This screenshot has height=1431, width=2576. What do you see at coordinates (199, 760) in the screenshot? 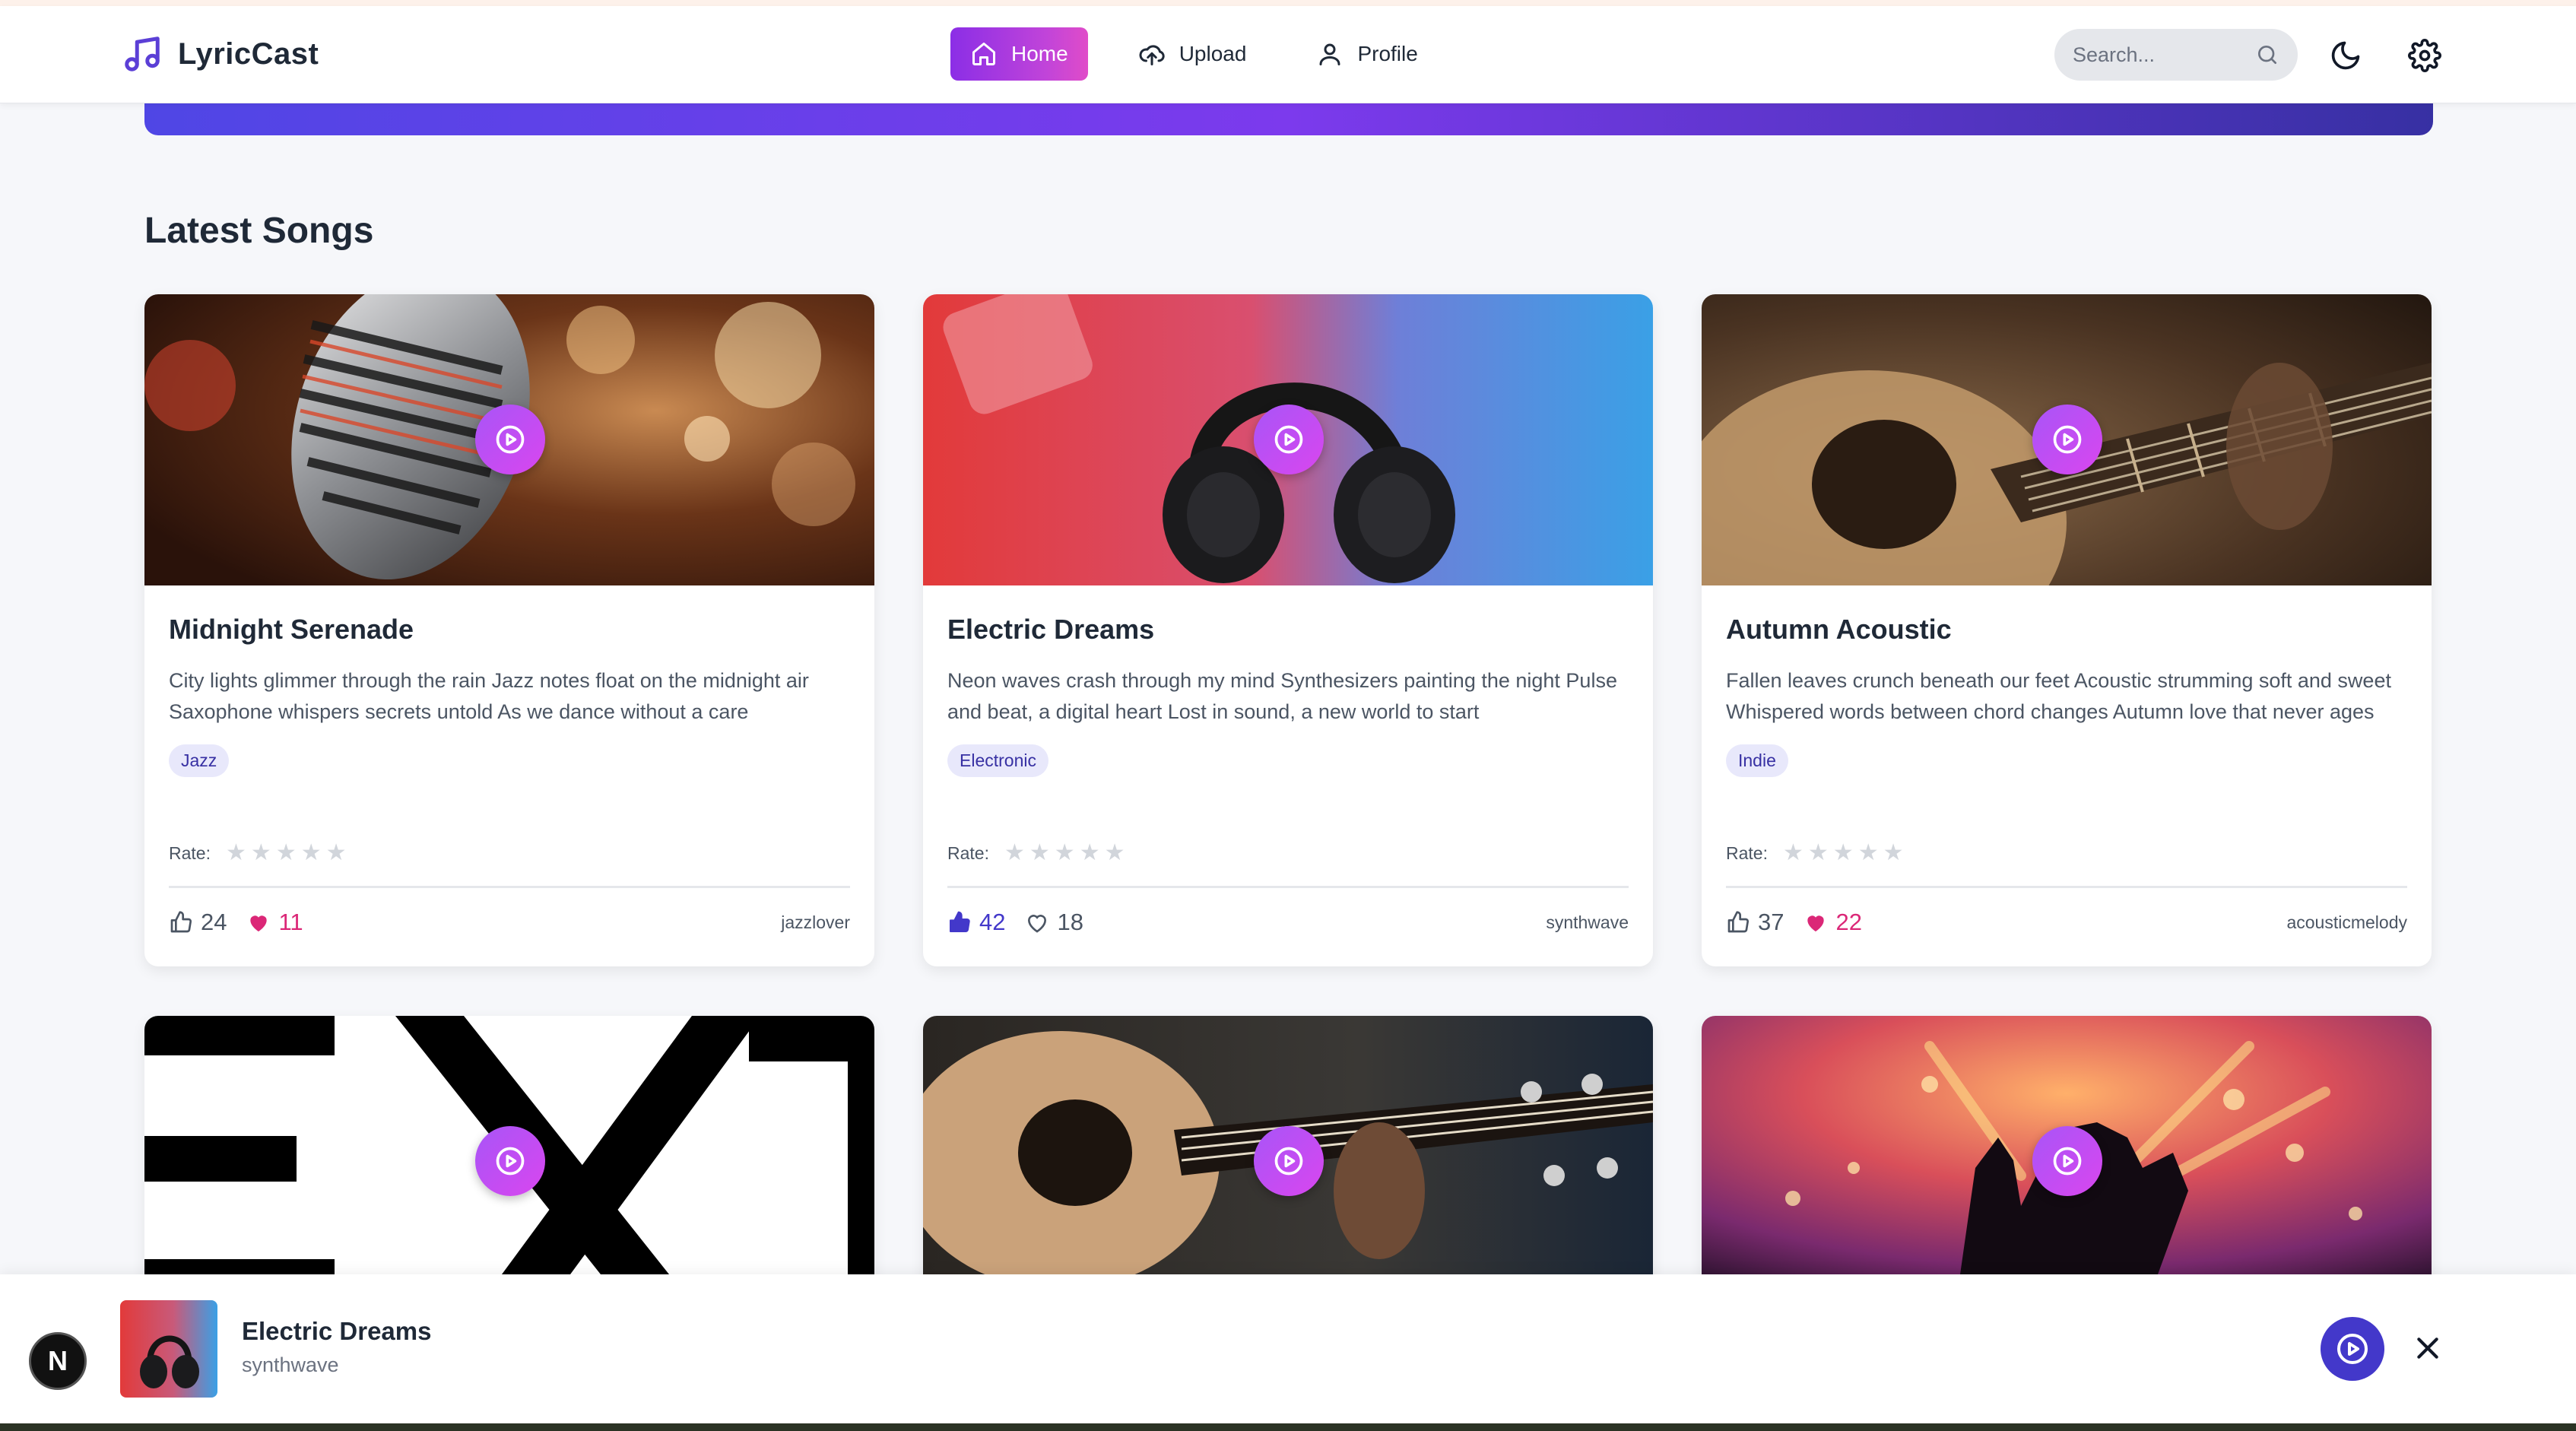
I see `genre-tag: Jazz` at bounding box center [199, 760].